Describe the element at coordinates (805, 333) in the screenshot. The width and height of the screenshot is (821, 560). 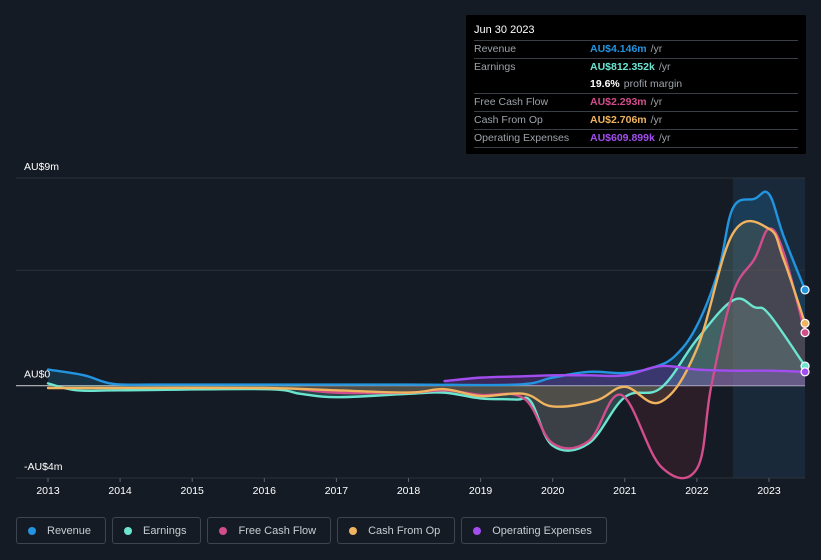
I see `free-cash-flow-end-marker` at that location.